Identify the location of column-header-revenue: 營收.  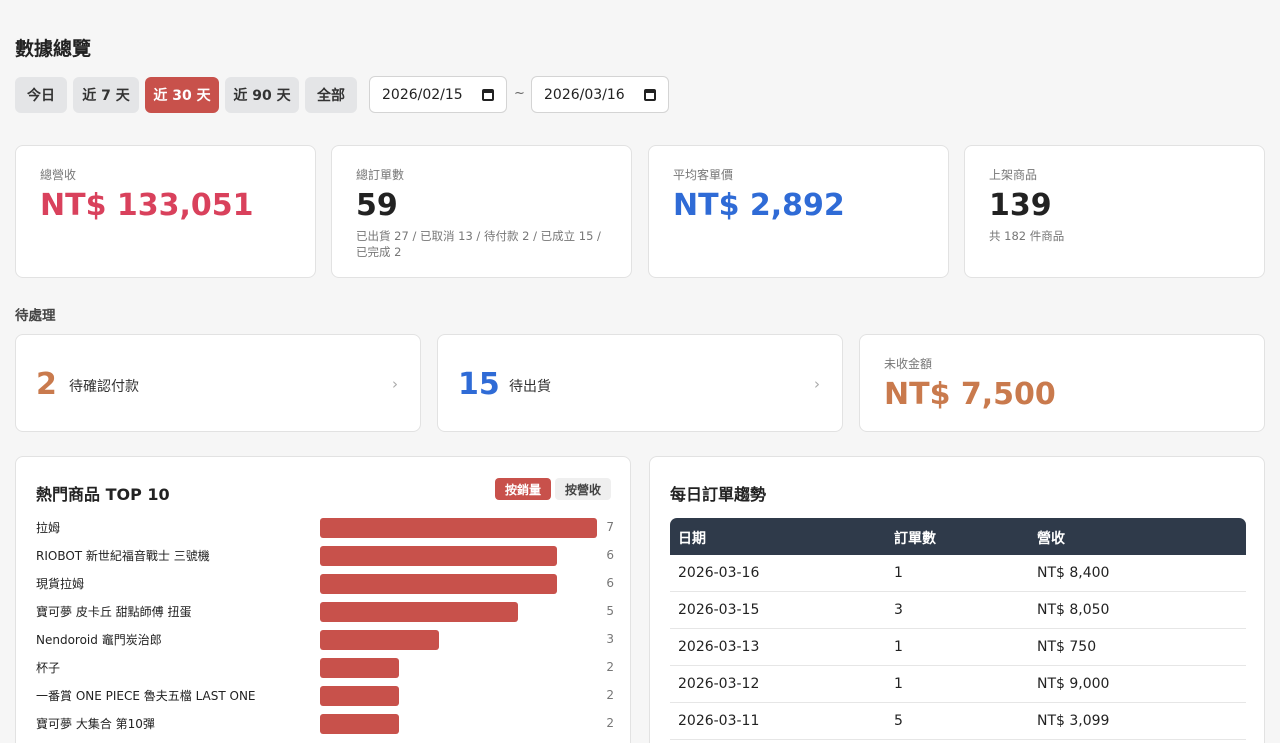
(1051, 538).